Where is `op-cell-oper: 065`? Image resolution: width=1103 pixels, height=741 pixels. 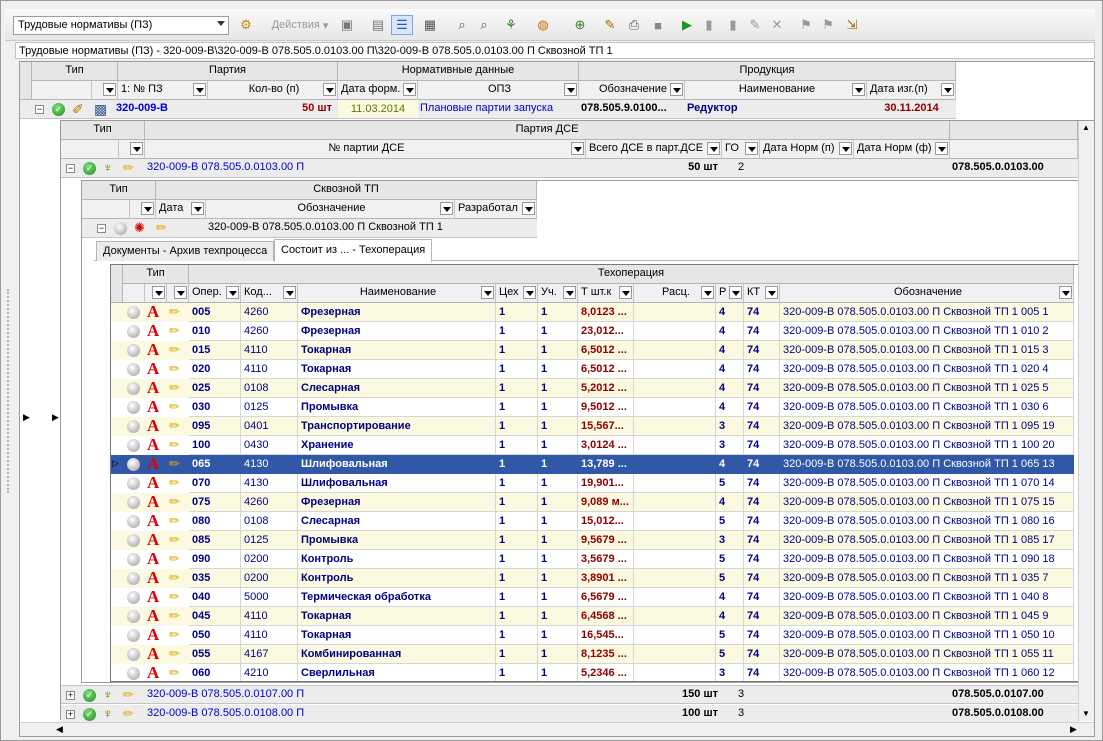 op-cell-oper: 065 is located at coordinates (215, 464).